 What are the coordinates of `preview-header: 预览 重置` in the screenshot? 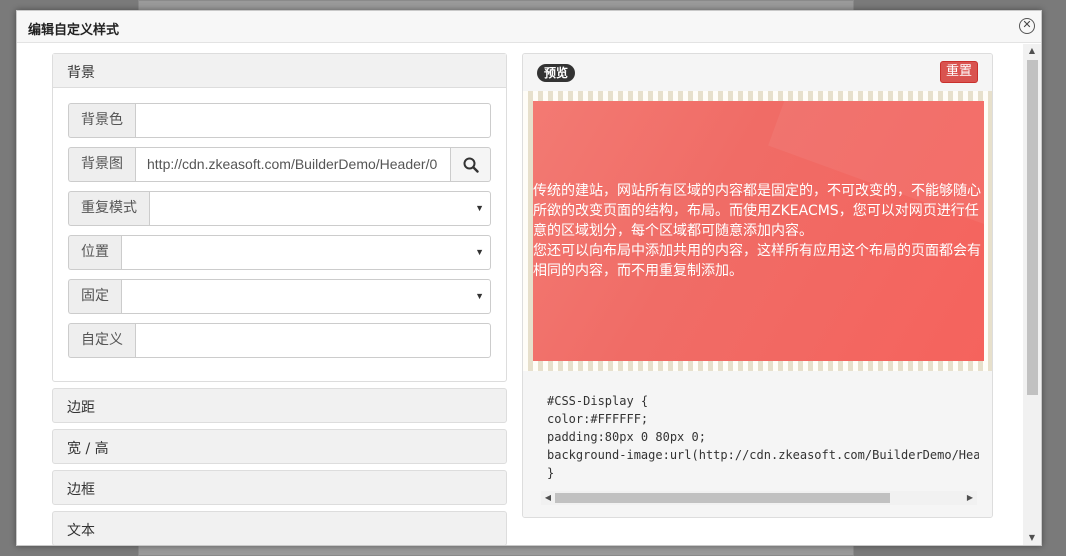 It's located at (757, 72).